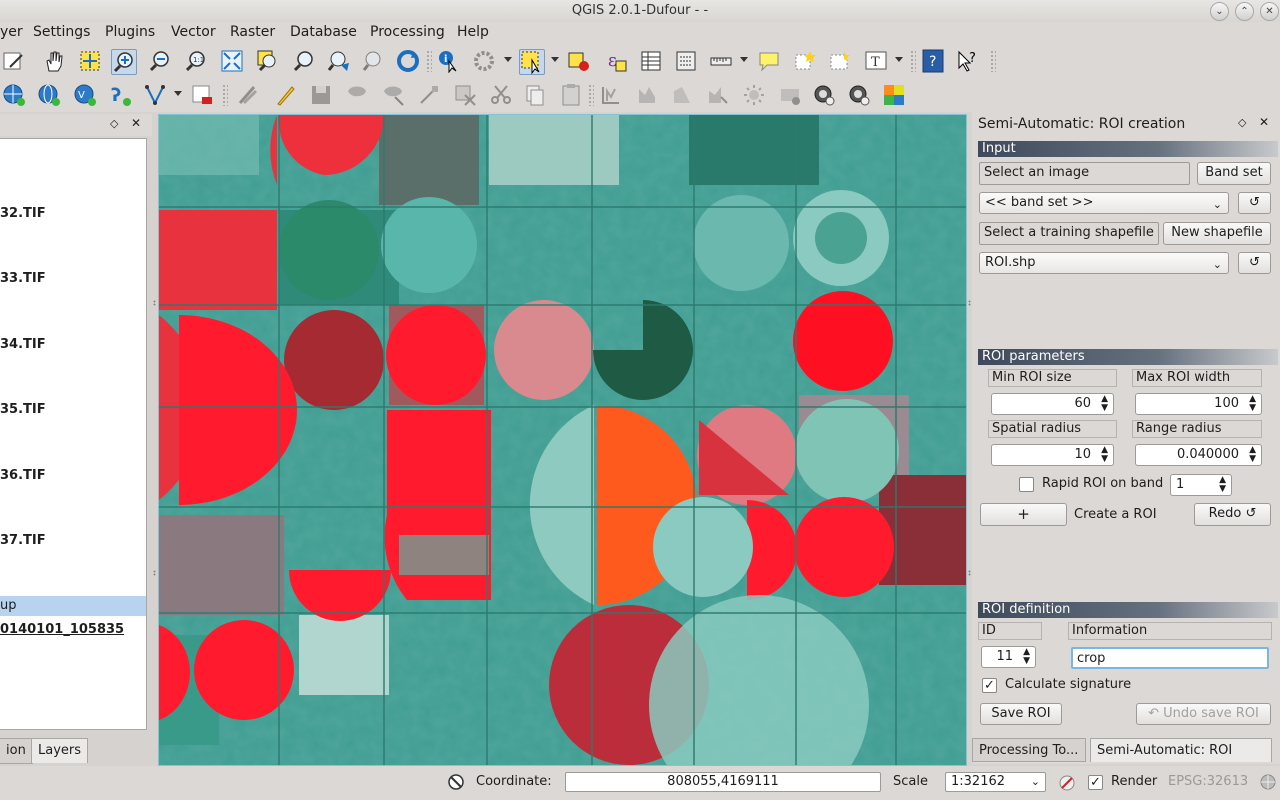 The image size is (1280, 800). What do you see at coordinates (252, 32) in the screenshot?
I see `menu-raster: Raster` at bounding box center [252, 32].